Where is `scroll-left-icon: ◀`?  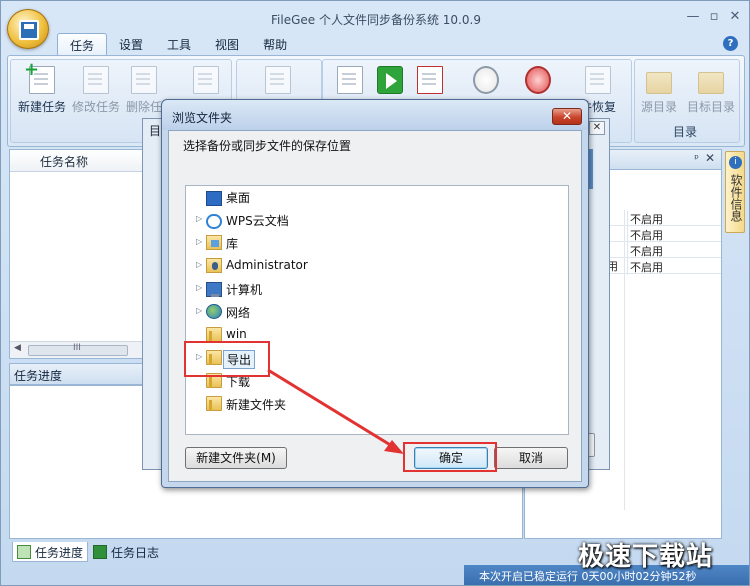
scroll-left-icon: ◀ is located at coordinates (17, 348).